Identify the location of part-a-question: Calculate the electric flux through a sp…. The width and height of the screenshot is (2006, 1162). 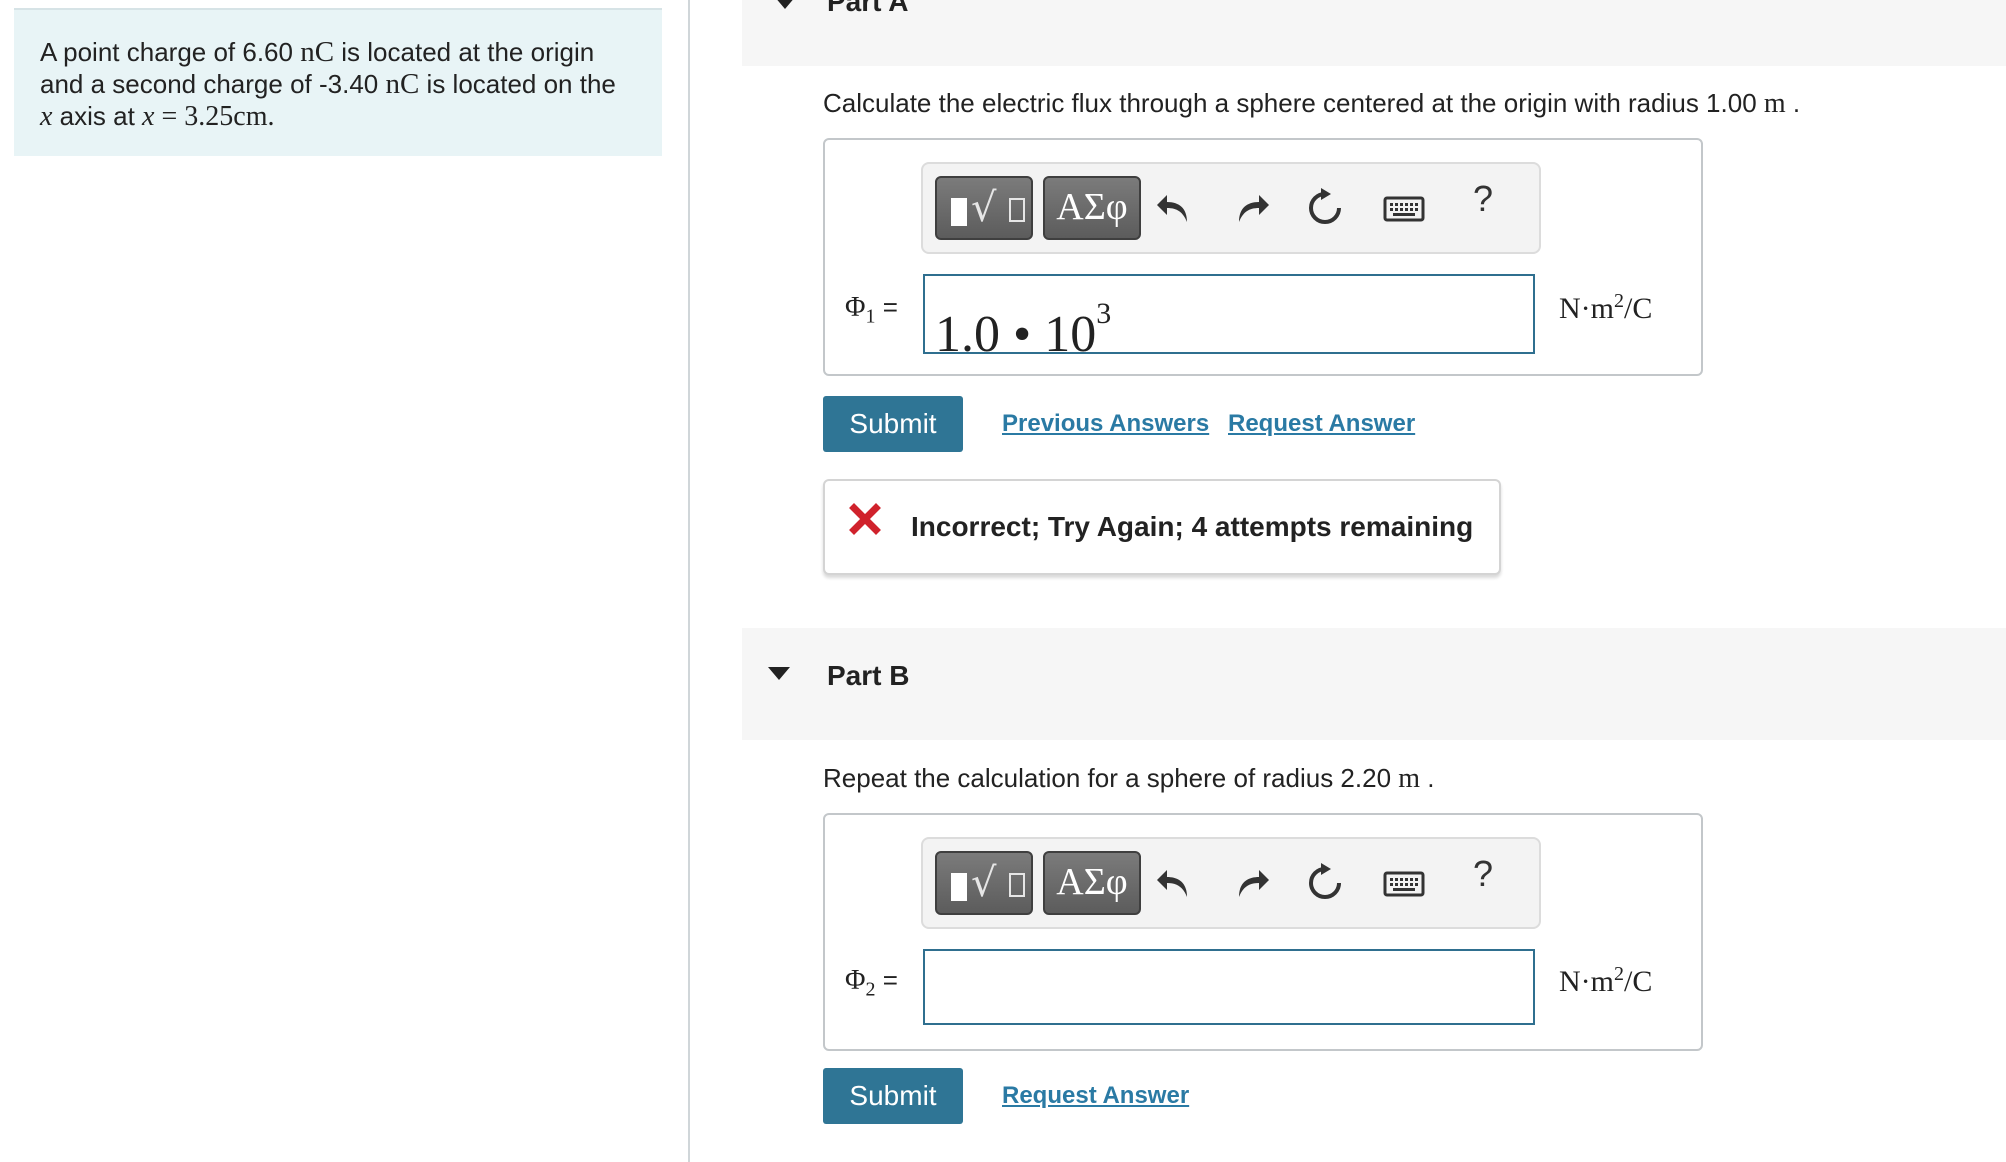
(1311, 104).